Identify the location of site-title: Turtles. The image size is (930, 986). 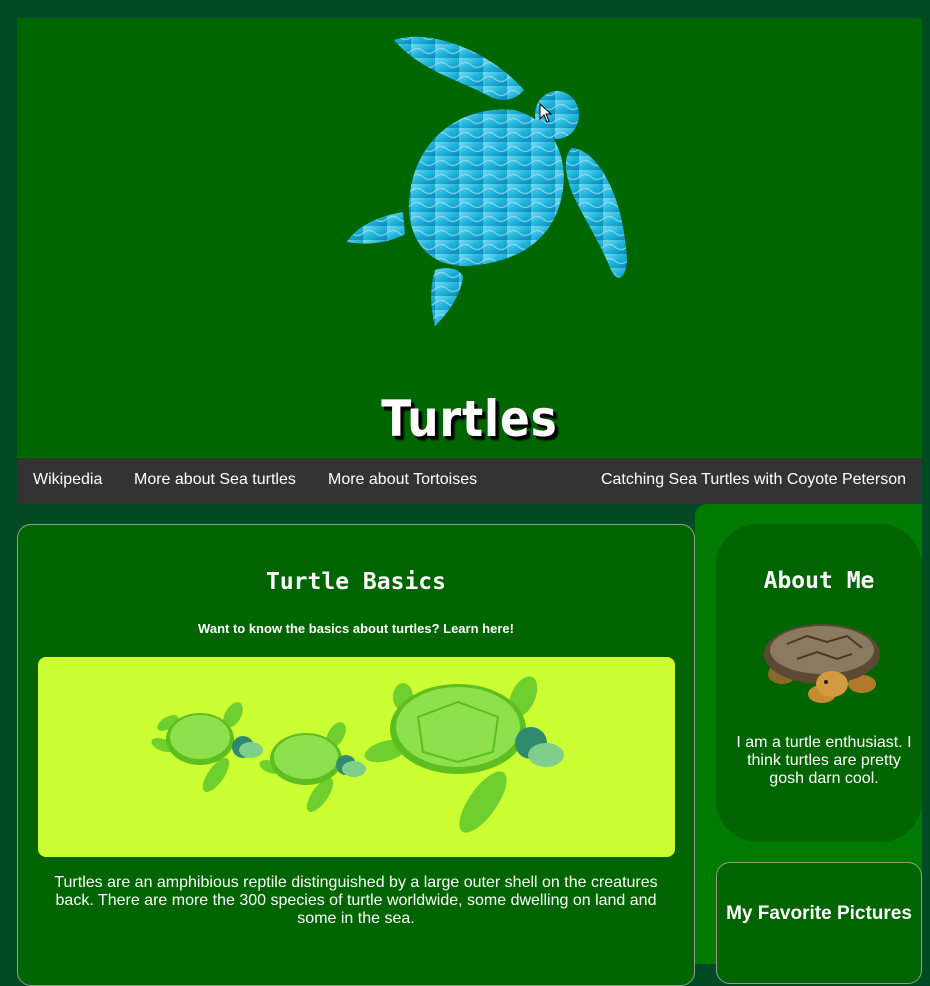
(469, 419).